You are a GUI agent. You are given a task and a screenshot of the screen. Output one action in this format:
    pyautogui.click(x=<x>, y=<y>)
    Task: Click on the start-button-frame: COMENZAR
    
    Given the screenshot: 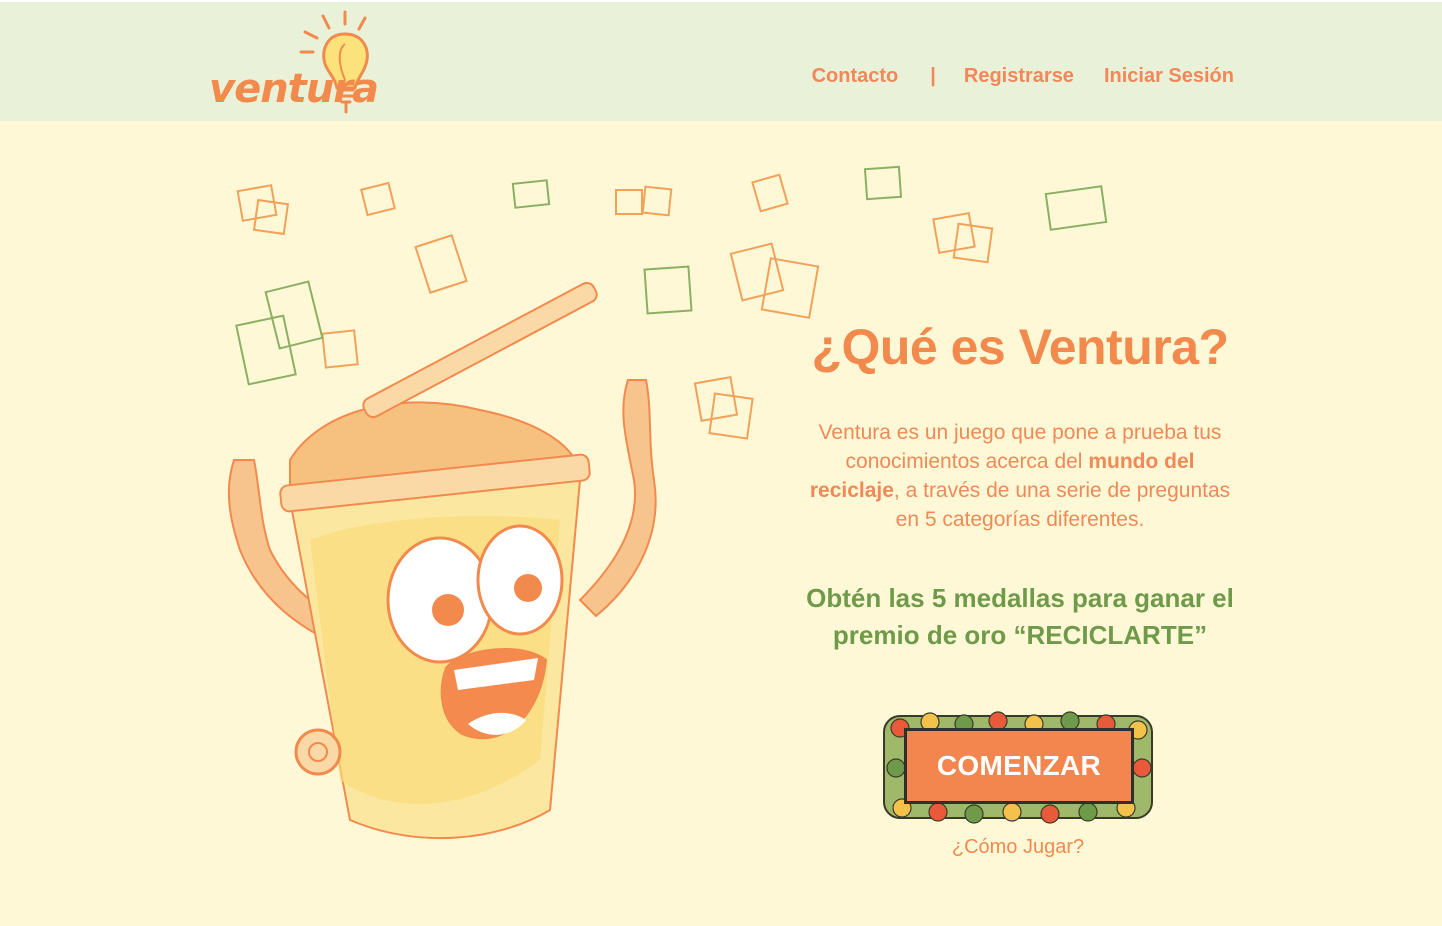 What is the action you would take?
    pyautogui.click(x=1018, y=767)
    